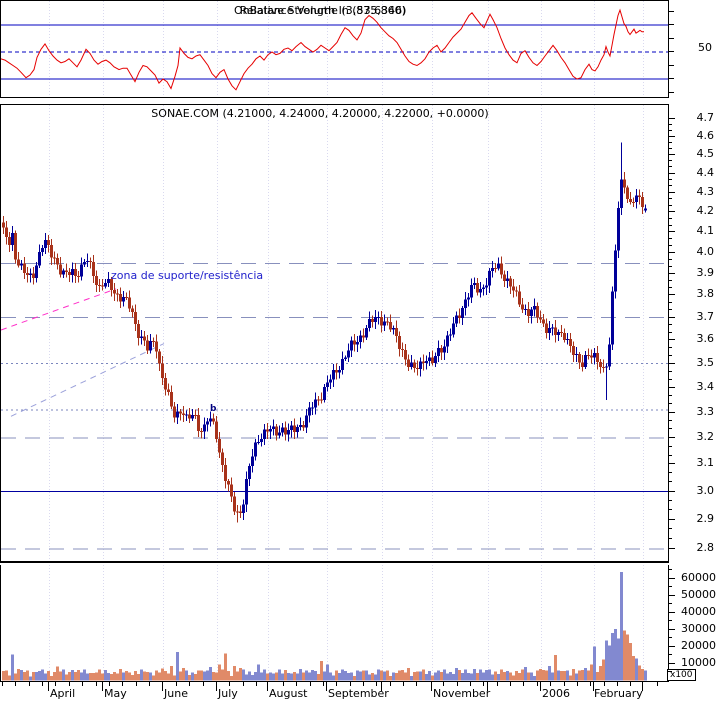  What do you see at coordinates (705, 251) in the screenshot?
I see `price-axis-label: 4.0` at bounding box center [705, 251].